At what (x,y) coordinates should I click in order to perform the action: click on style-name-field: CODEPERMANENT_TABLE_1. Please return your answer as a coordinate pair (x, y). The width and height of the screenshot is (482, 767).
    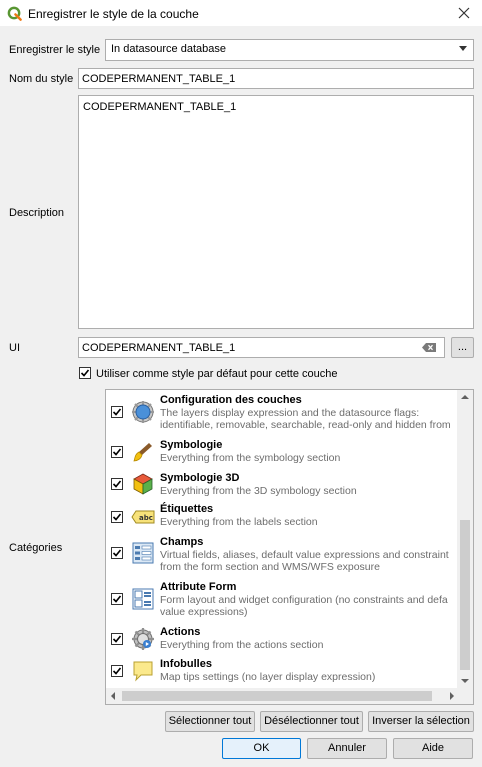
    Looking at the image, I should click on (276, 78).